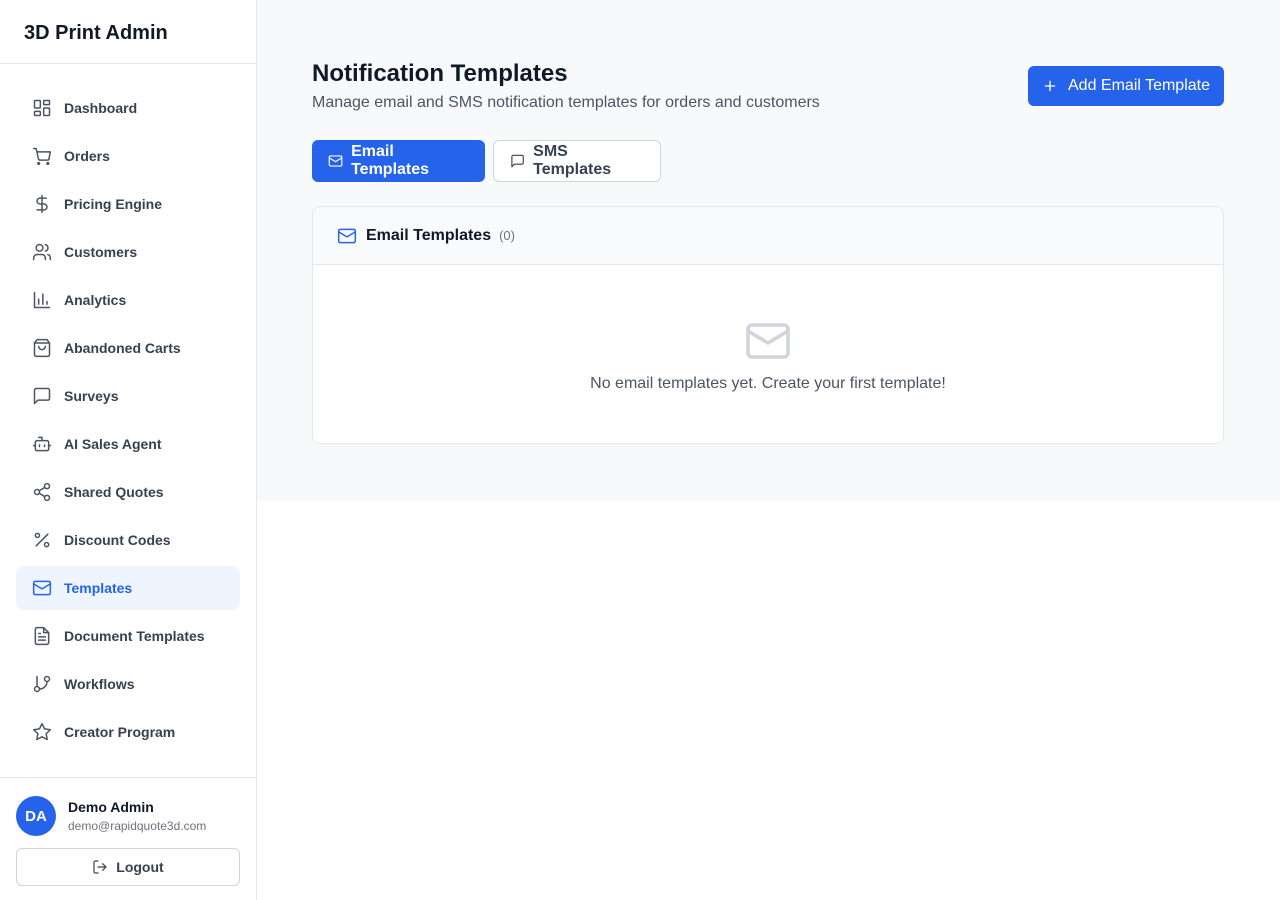 This screenshot has height=900, width=1280. I want to click on sidebar-item-dashboard: Dashboard, so click(128, 108).